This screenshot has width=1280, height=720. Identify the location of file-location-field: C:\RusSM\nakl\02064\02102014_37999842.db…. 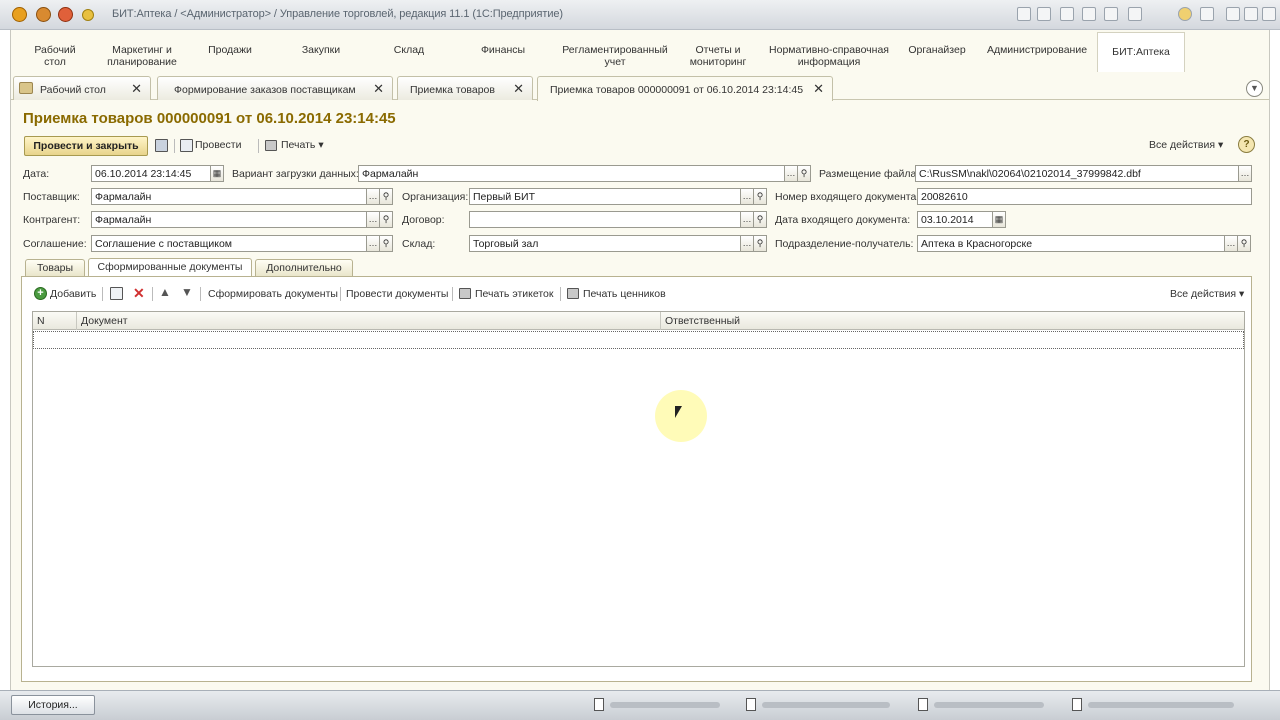
(1077, 173).